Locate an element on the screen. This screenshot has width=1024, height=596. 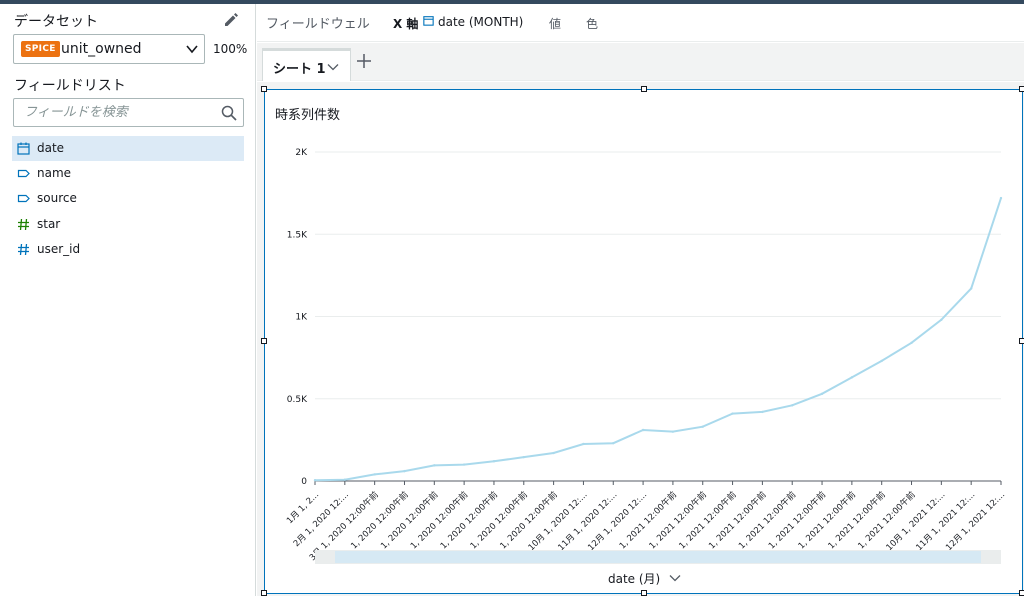
value-well-label: 値 is located at coordinates (555, 23).